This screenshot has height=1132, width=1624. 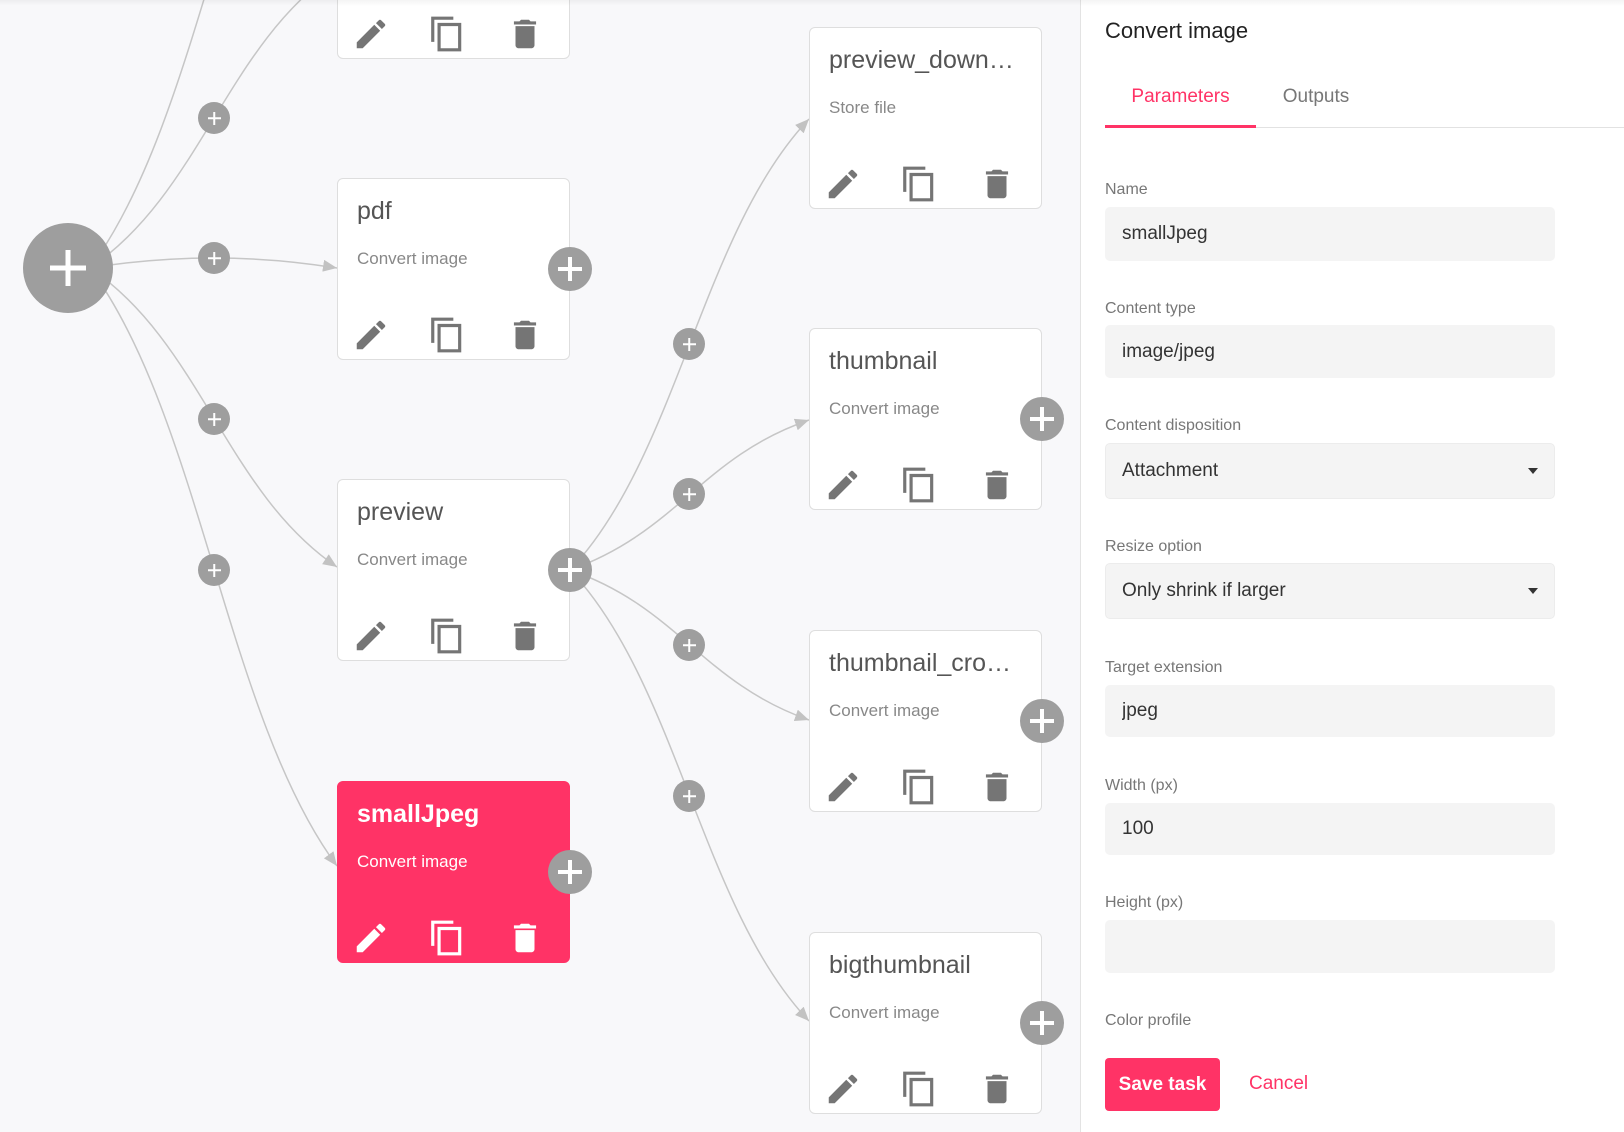 What do you see at coordinates (1278, 1084) in the screenshot?
I see `cancel-button: Cancel` at bounding box center [1278, 1084].